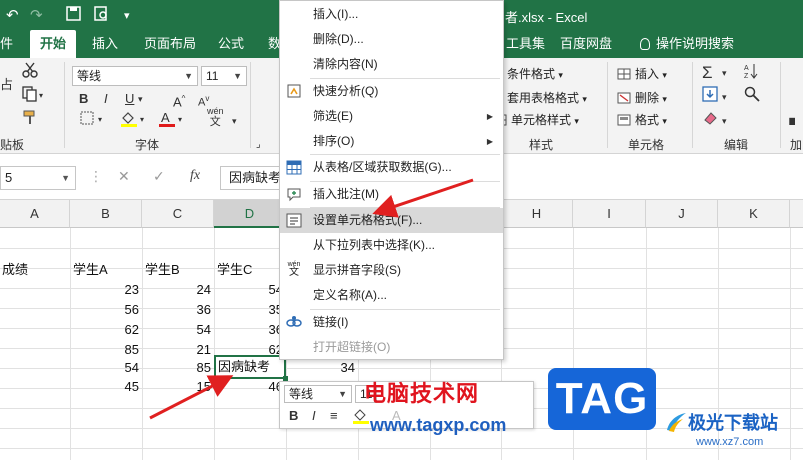  Describe the element at coordinates (250, 367) in the screenshot. I see `active-cell: 因病缺考` at that location.